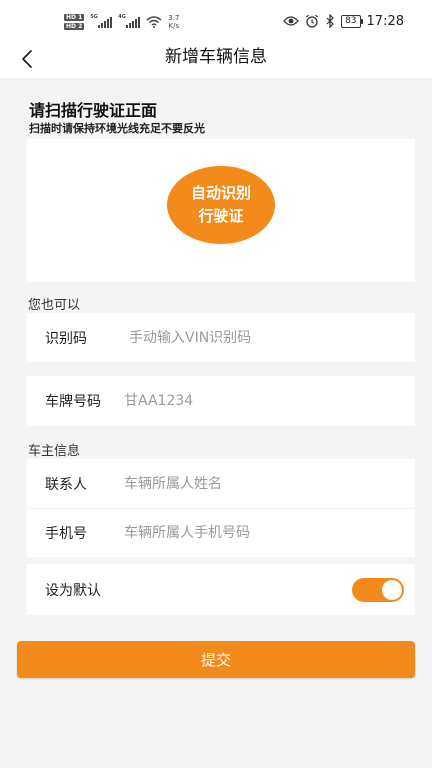  I want to click on phone-row: 手机号, so click(221, 533).